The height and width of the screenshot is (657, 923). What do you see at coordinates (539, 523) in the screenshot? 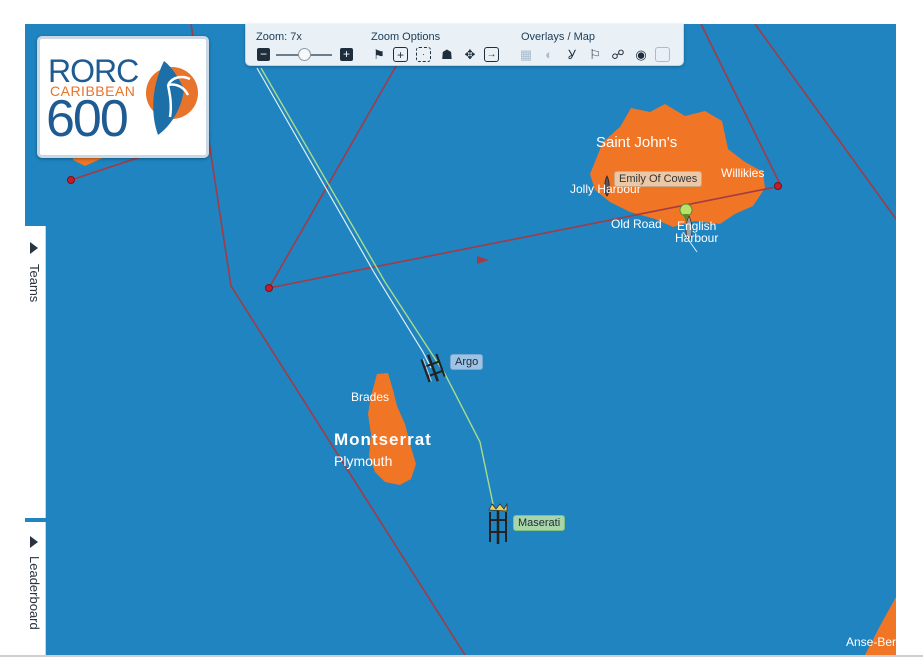
I see `boat-tag-maserati: Maserati` at bounding box center [539, 523].